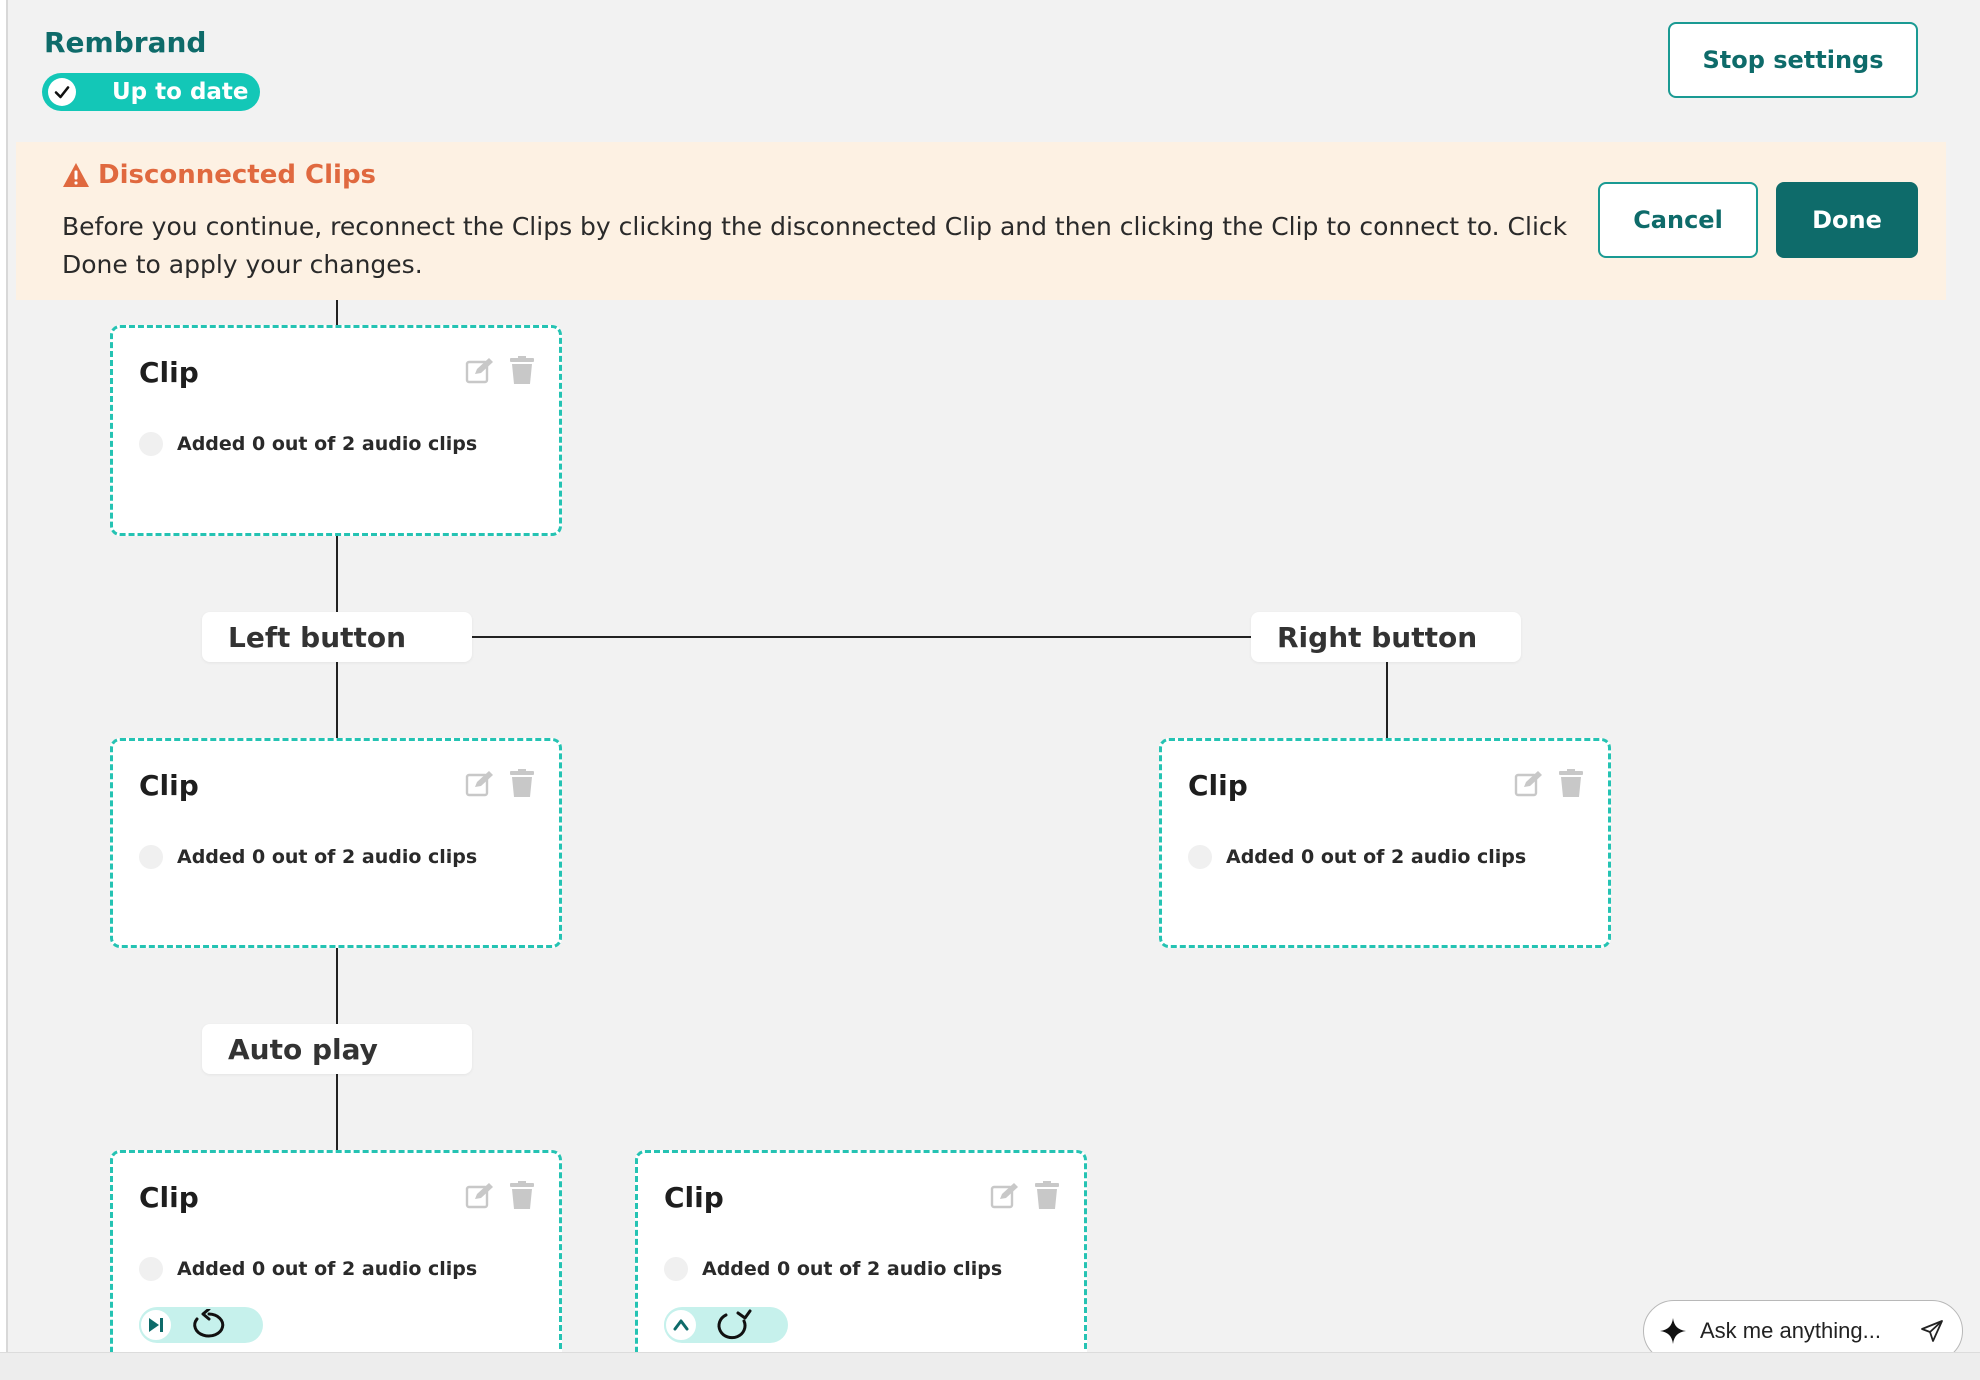 The height and width of the screenshot is (1380, 1980). Describe the element at coordinates (62, 92) in the screenshot. I see `check-icon` at that location.